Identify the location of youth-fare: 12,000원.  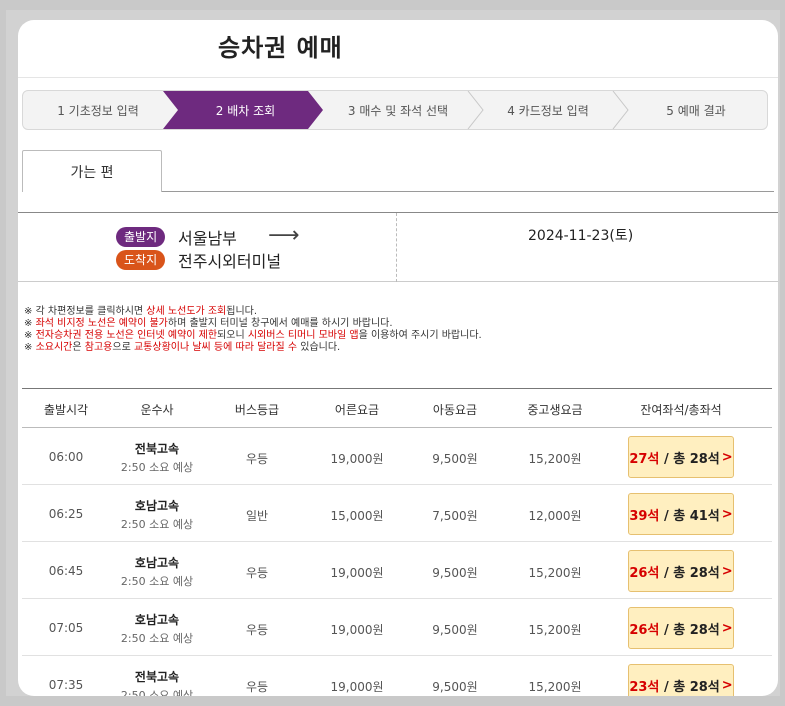
(555, 516).